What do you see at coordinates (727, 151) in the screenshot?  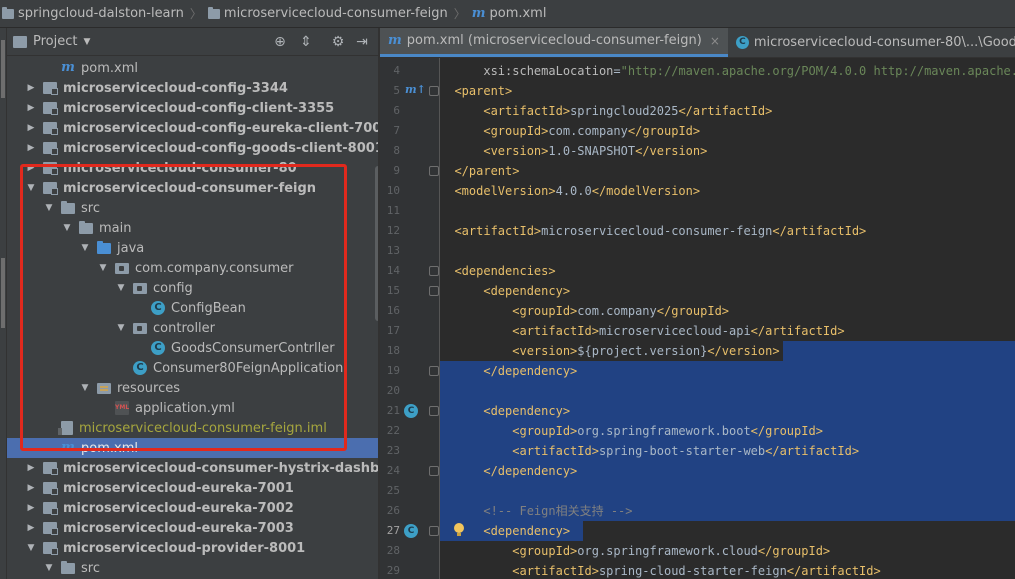 I see `code-line: <version>1.0-SNAPSHOT</version>` at bounding box center [727, 151].